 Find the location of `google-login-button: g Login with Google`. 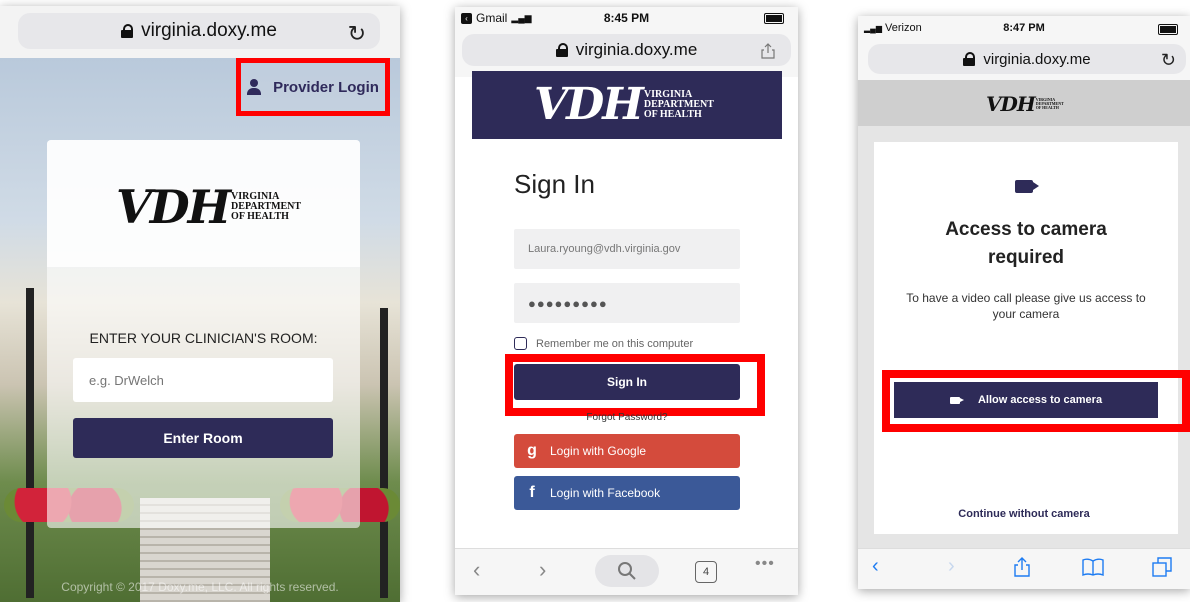

google-login-button: g Login with Google is located at coordinates (627, 451).